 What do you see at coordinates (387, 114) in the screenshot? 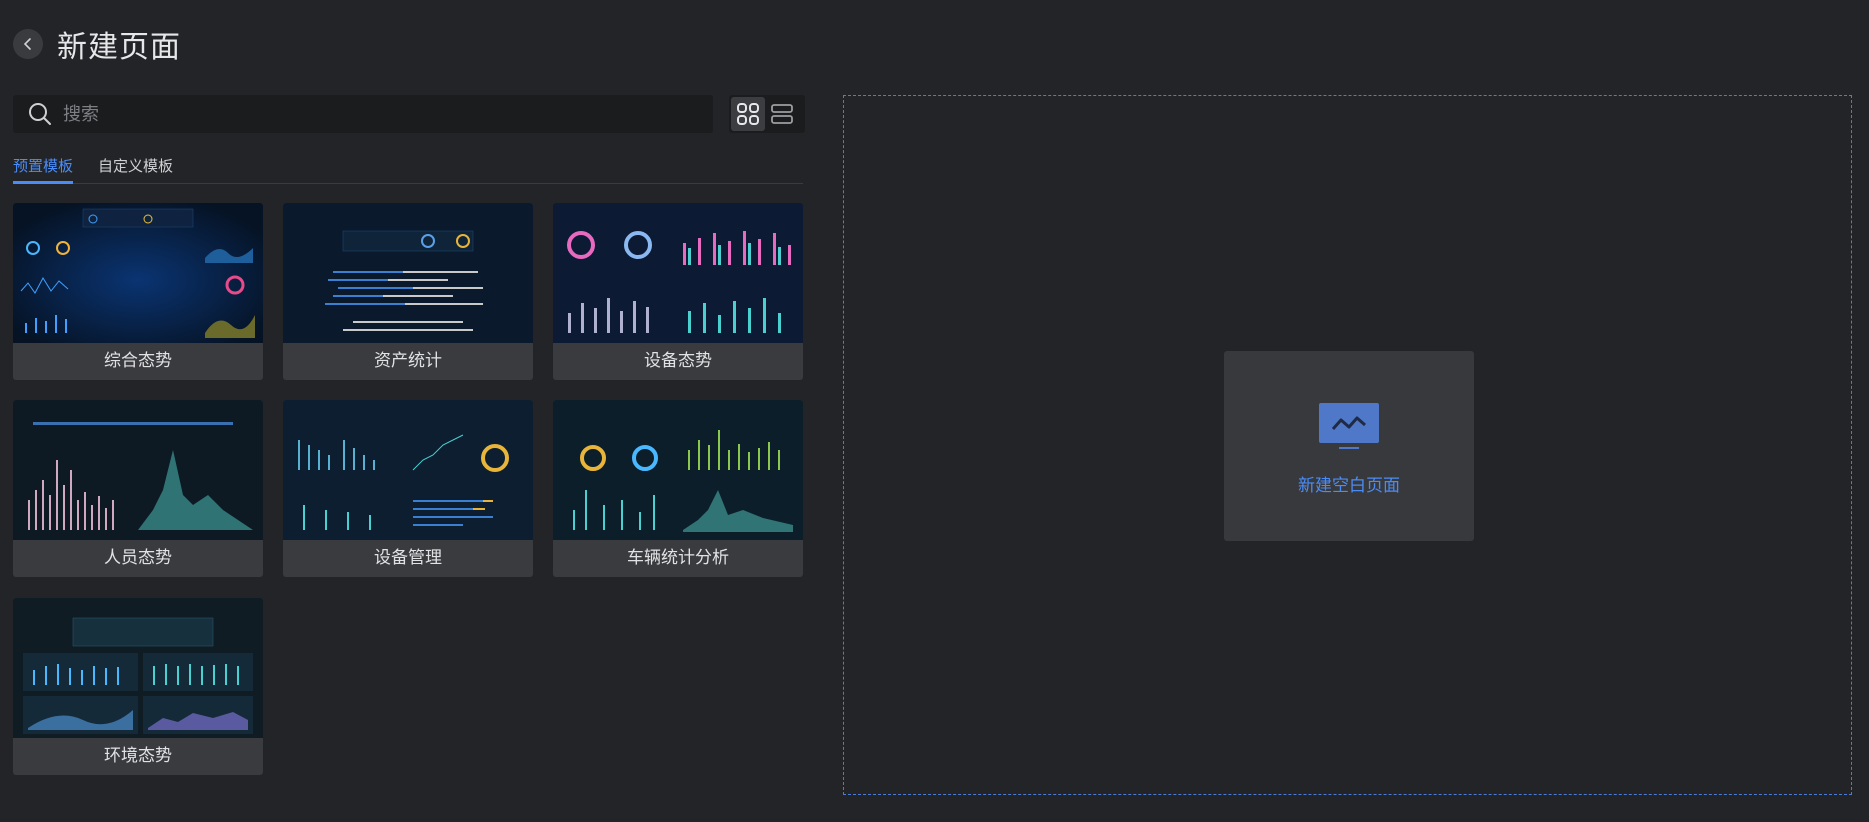
I see `search-input` at bounding box center [387, 114].